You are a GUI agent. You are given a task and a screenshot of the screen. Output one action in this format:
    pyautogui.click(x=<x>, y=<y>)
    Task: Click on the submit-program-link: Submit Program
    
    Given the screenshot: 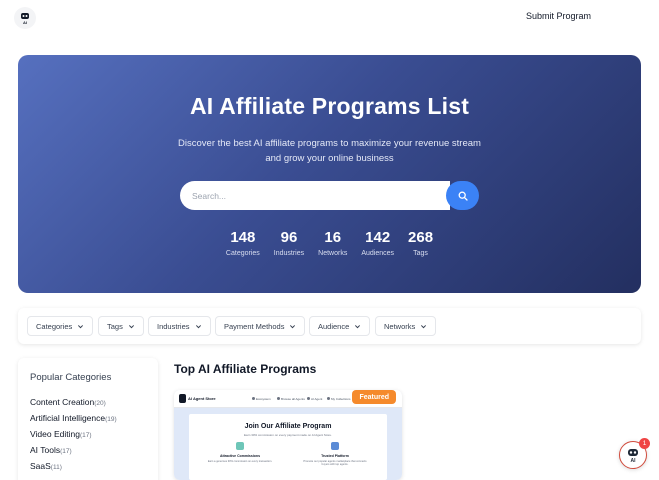 What is the action you would take?
    pyautogui.click(x=558, y=16)
    